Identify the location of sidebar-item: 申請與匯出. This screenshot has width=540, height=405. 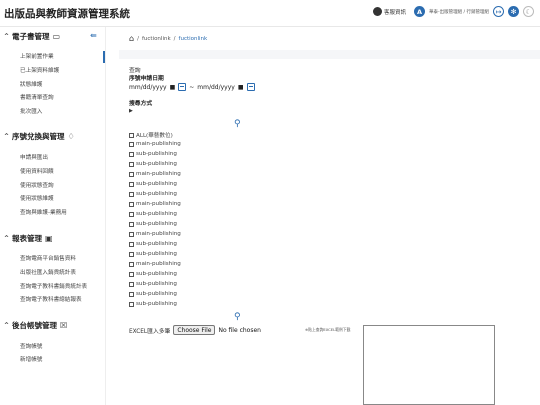
(34, 157).